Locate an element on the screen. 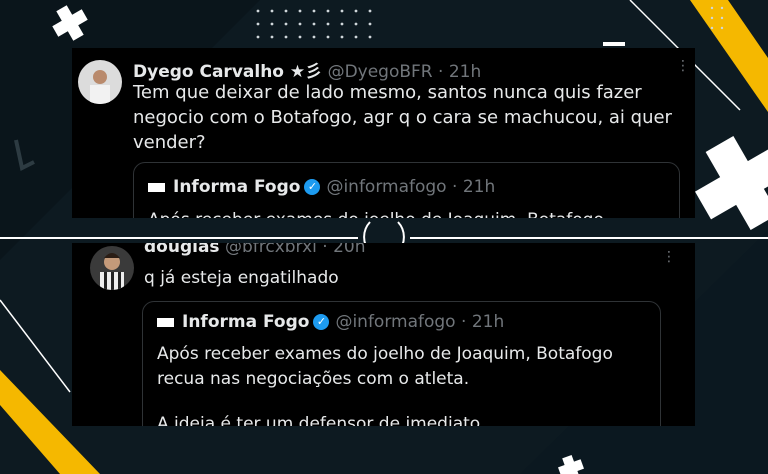 The image size is (768, 474). author-handle: @bfrcxbrxl is located at coordinates (271, 250).